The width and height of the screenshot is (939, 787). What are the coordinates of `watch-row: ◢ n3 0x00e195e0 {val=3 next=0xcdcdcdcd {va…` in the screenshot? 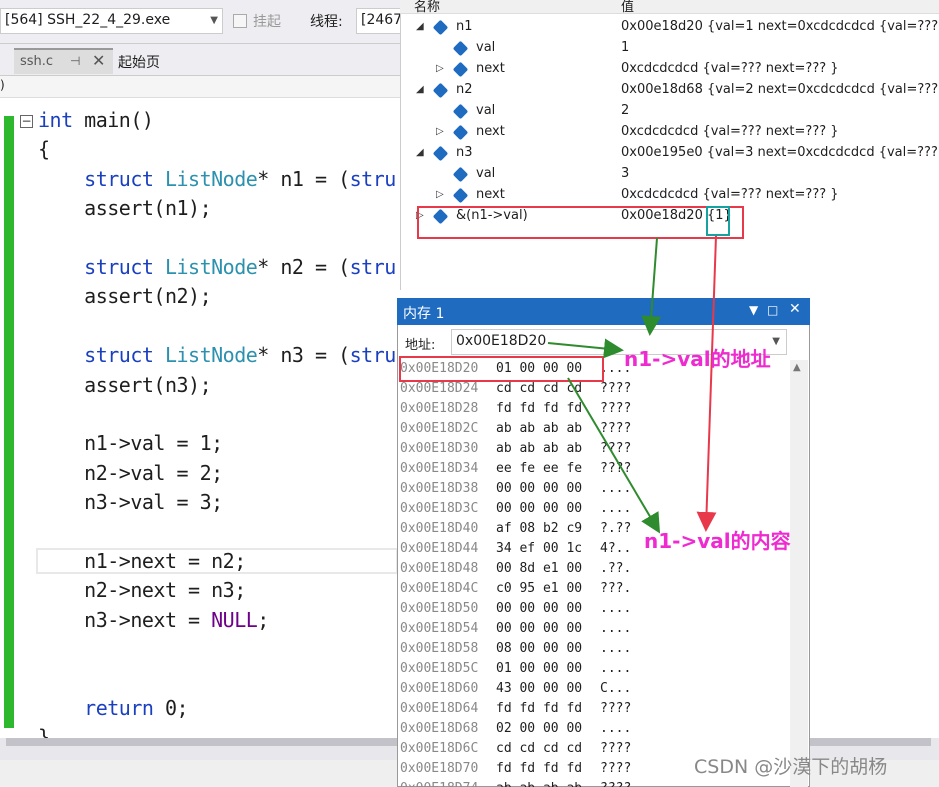 It's located at (669, 153).